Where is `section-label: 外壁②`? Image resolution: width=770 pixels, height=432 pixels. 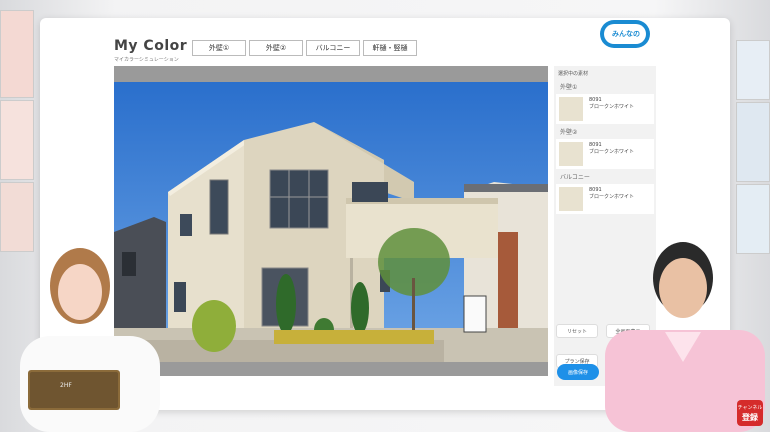
section-label: 外壁② is located at coordinates (569, 132).